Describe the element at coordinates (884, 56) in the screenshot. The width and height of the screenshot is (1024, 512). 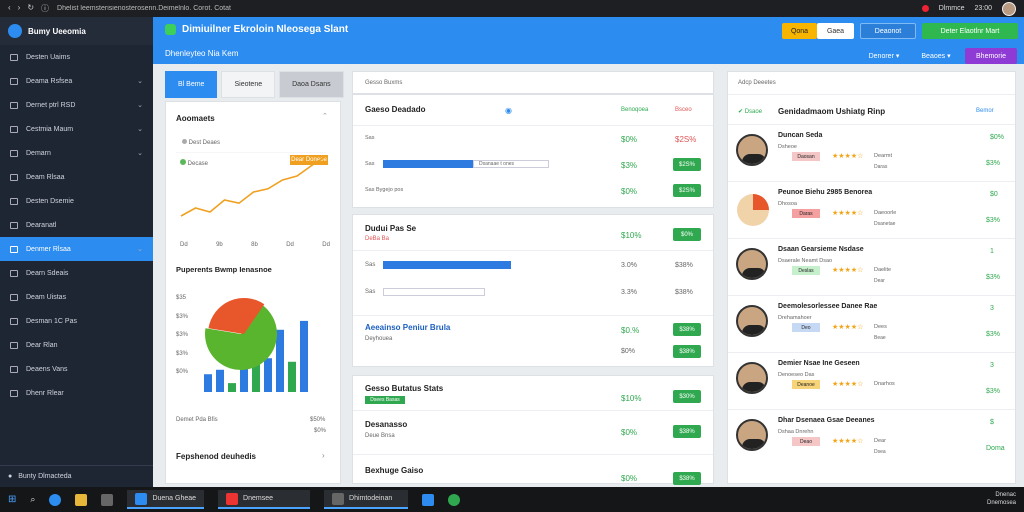
I see `dropdown-1: Denorer ▾` at that location.